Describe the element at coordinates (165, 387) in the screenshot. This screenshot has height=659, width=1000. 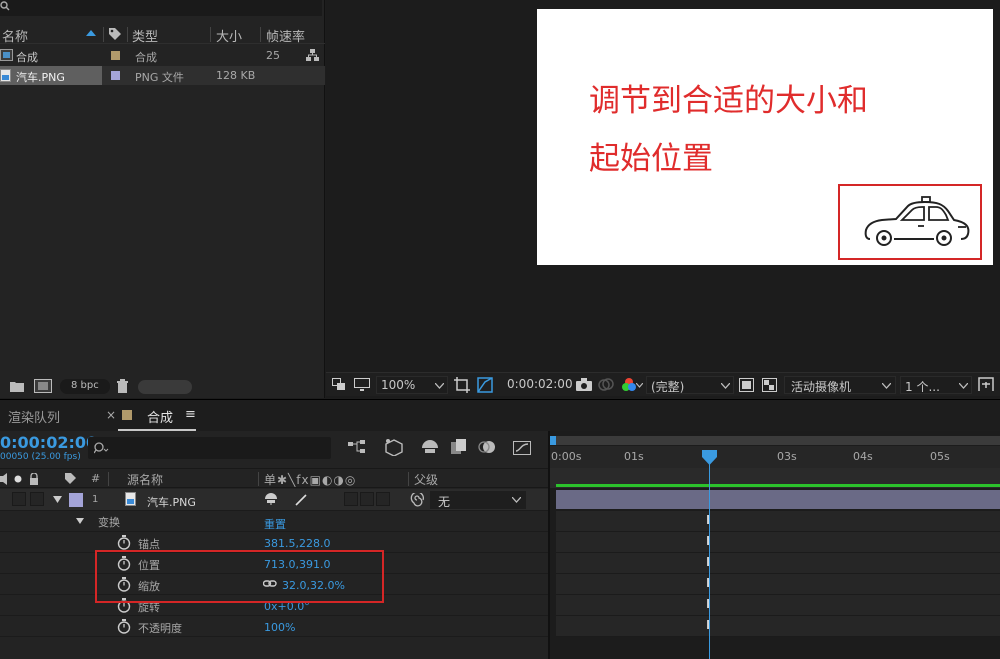
I see `project-scrollbar` at that location.